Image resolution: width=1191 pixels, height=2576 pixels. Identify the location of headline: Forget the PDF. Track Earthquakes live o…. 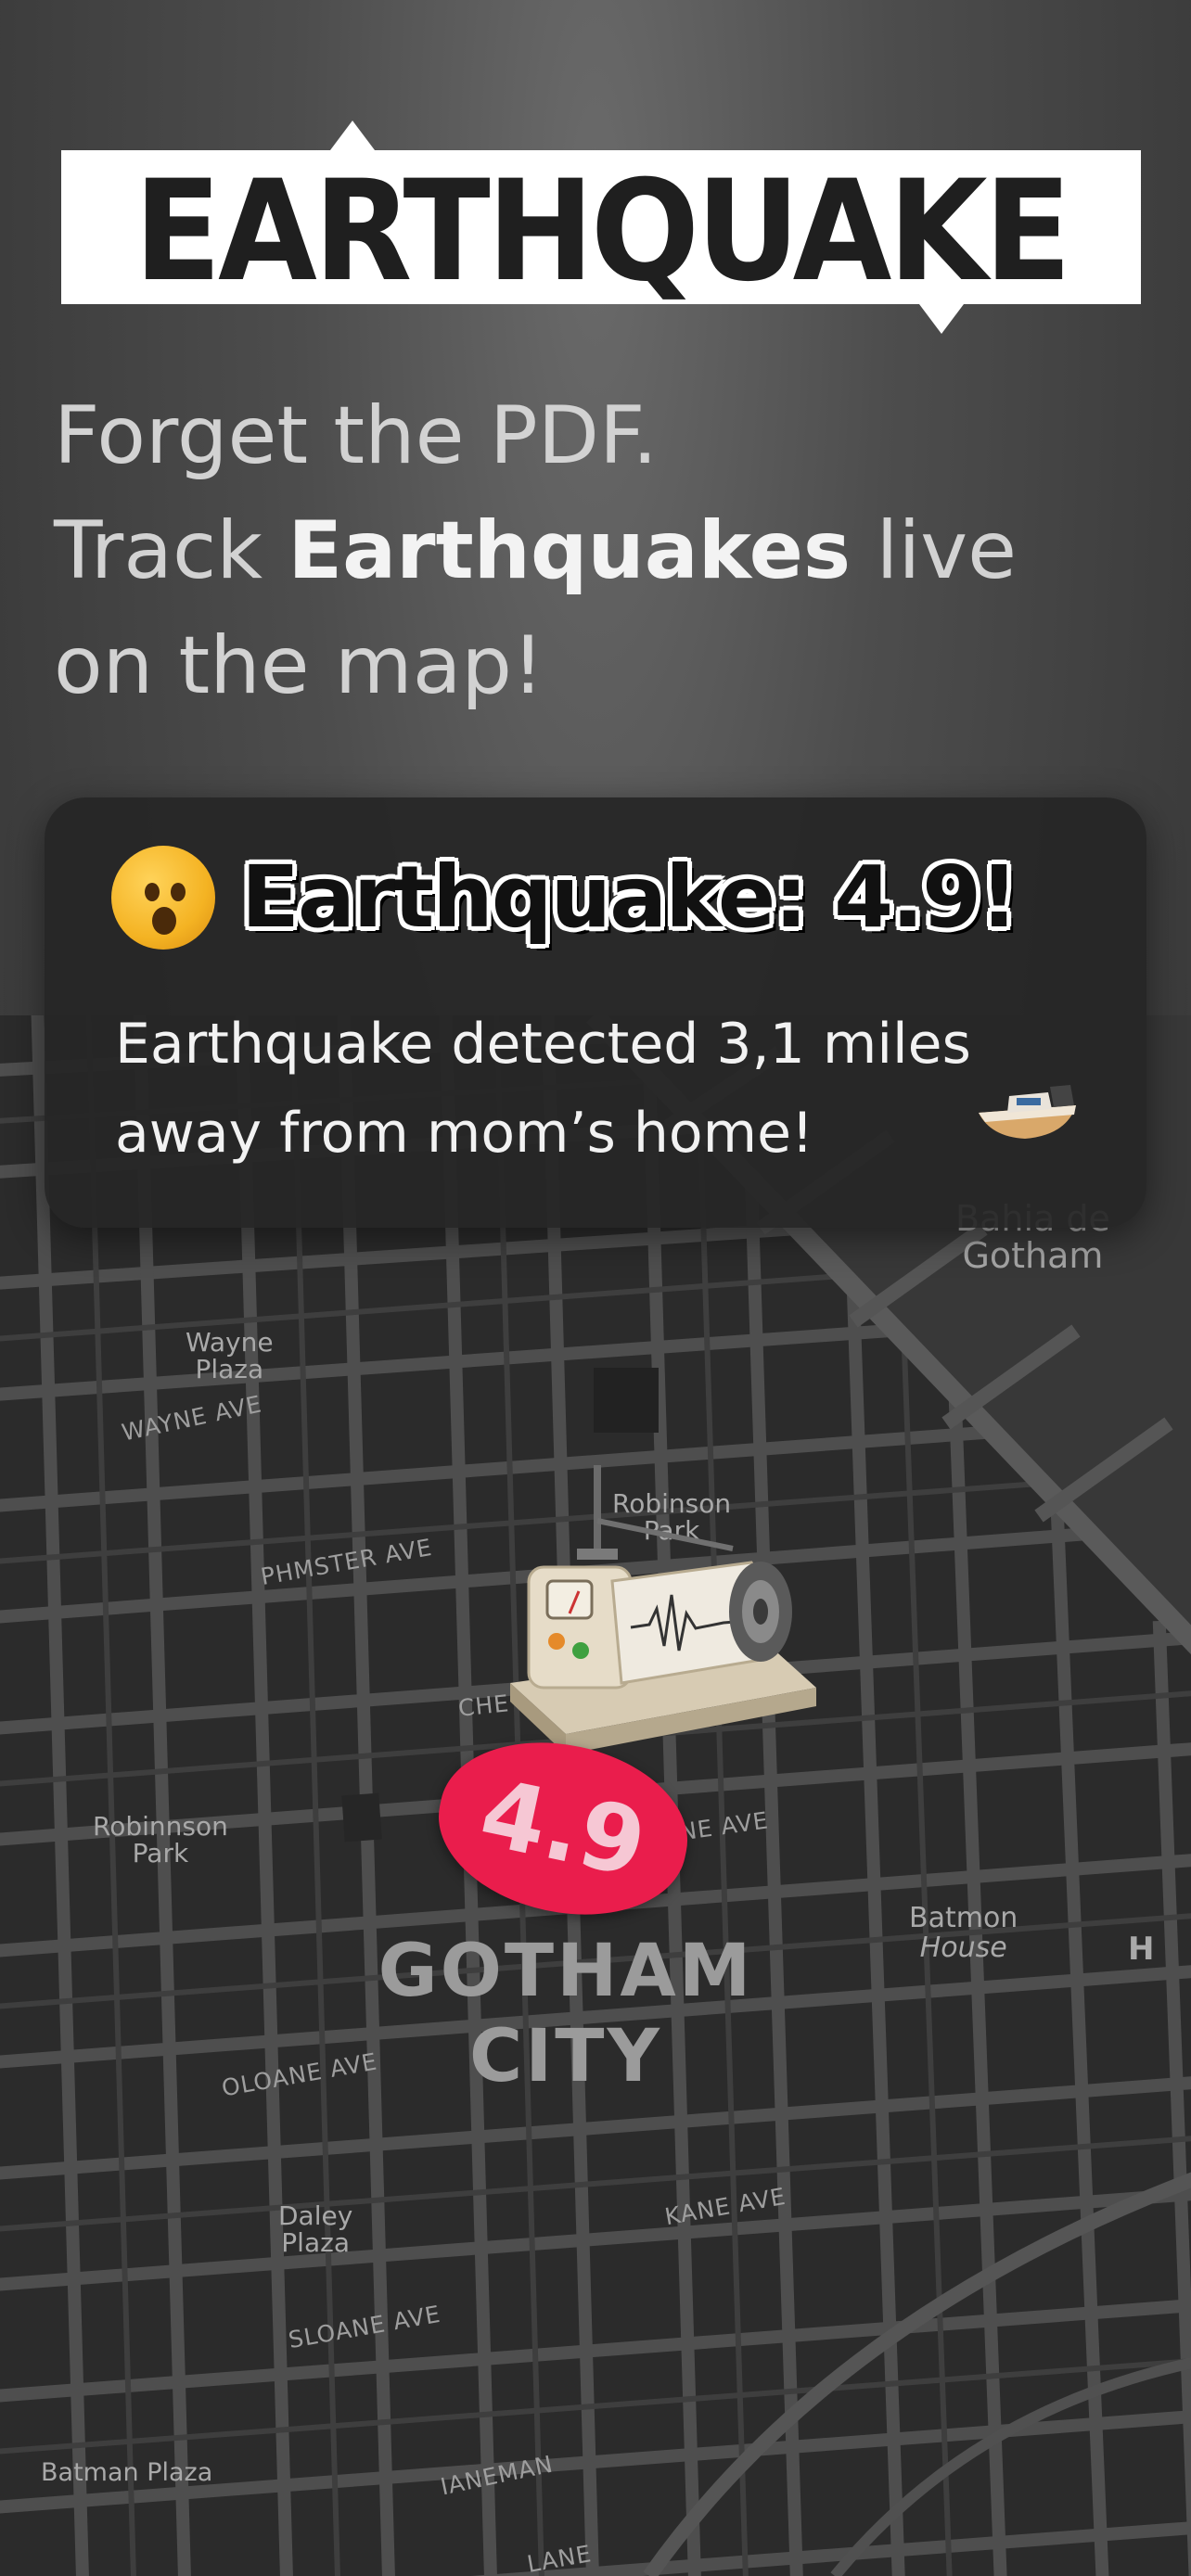
(610, 551).